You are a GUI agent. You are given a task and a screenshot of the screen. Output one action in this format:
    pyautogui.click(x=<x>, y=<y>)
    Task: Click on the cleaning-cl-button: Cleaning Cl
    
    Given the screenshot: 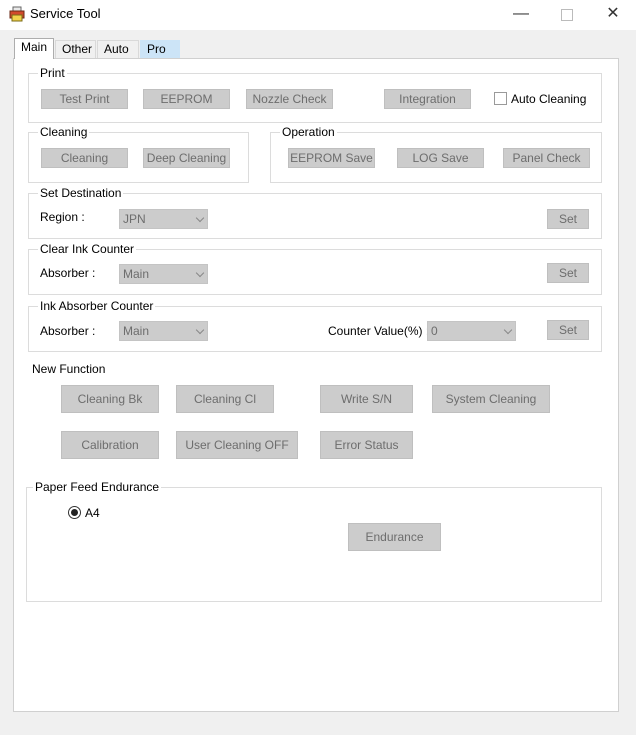 What is the action you would take?
    pyautogui.click(x=225, y=399)
    